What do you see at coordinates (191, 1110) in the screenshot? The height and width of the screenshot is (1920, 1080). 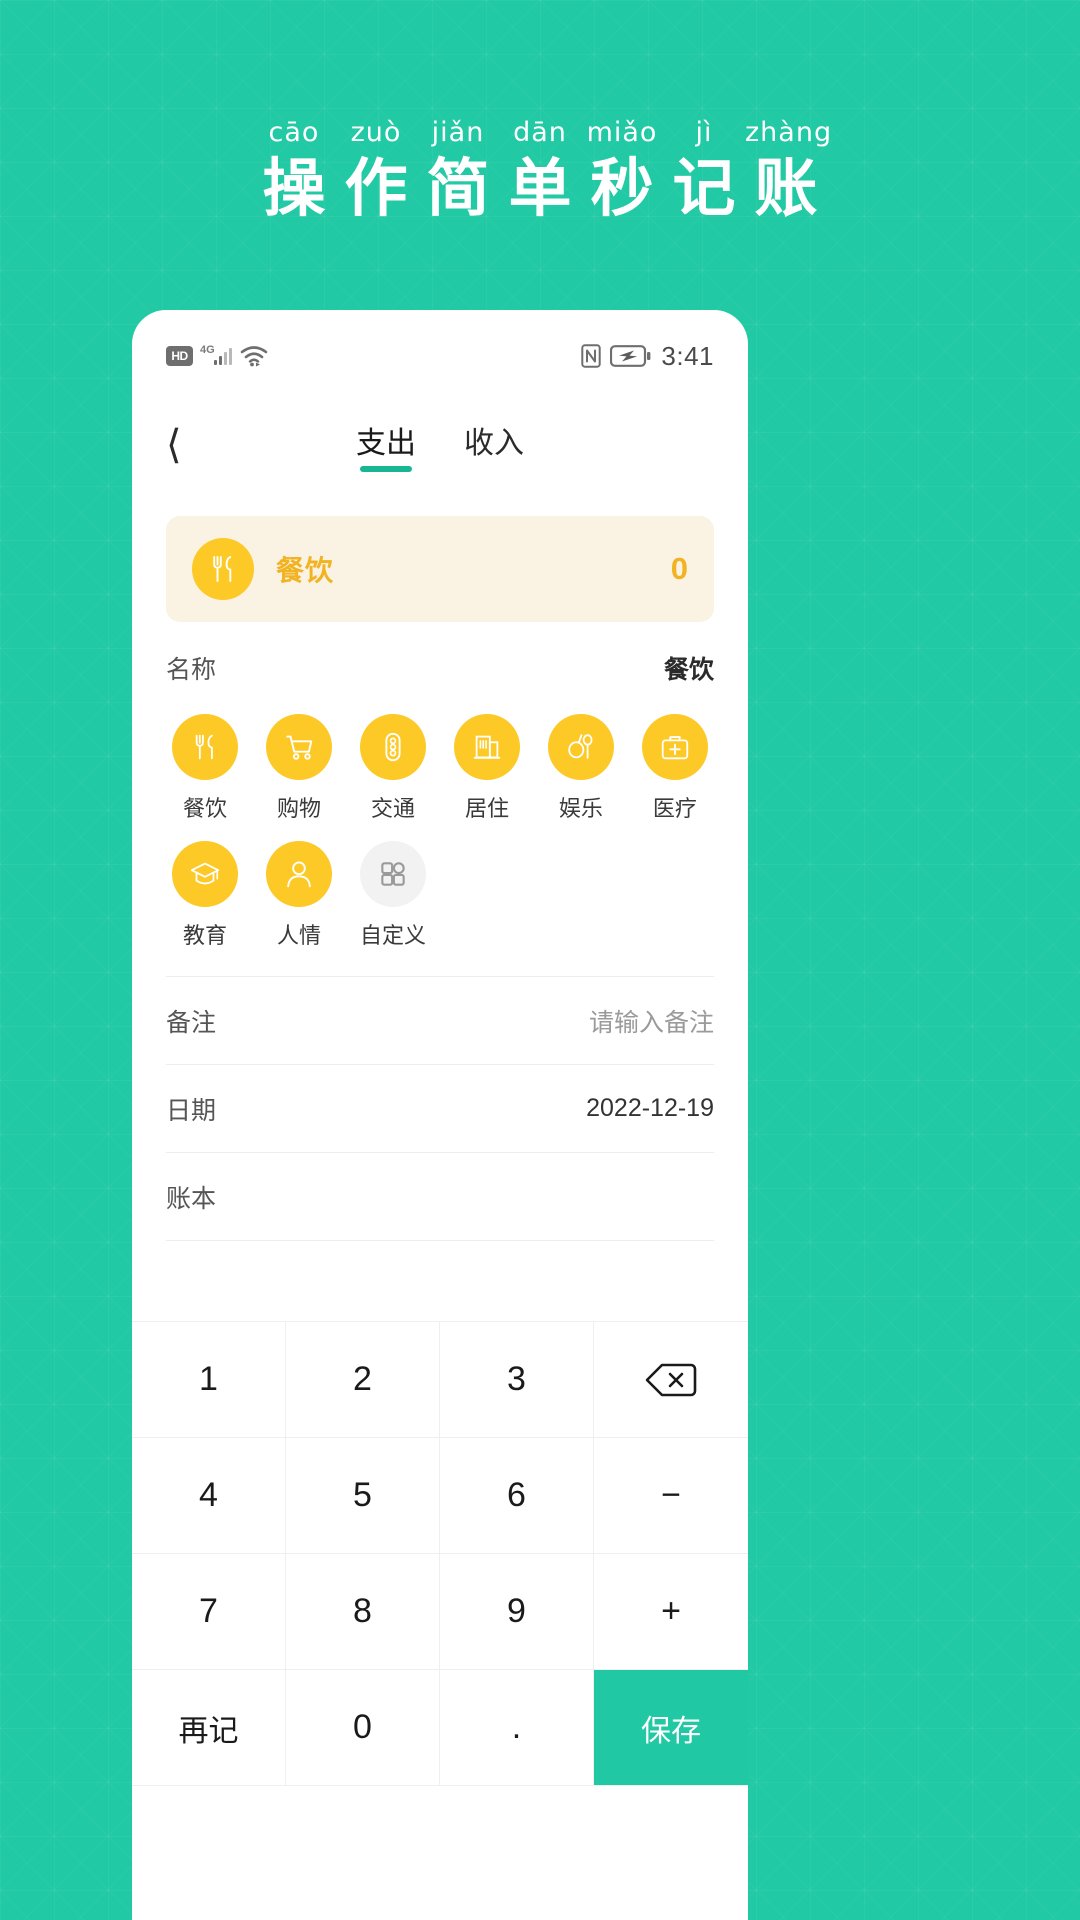 I see `form-label-date: 日期` at bounding box center [191, 1110].